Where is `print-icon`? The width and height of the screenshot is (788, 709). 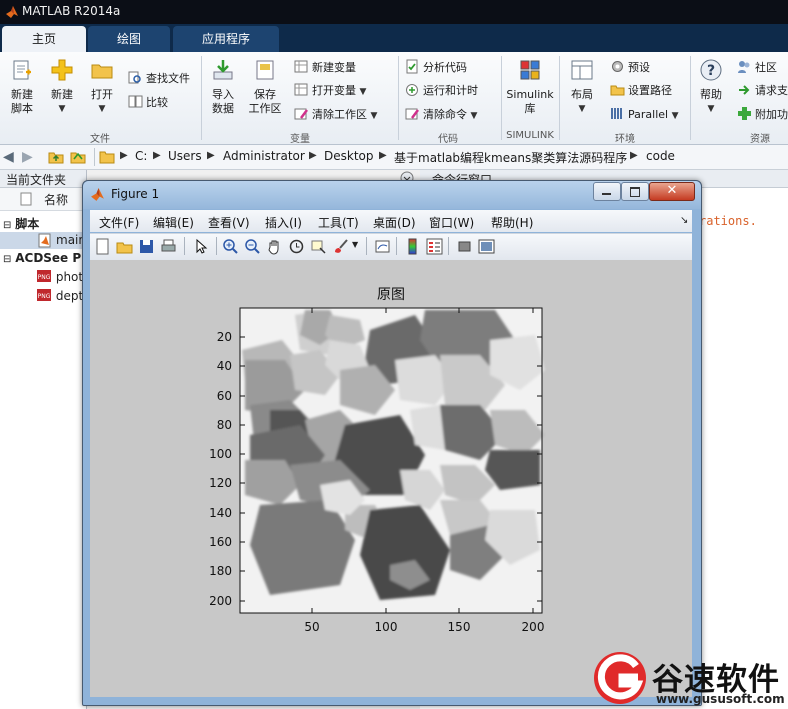 print-icon is located at coordinates (168, 246).